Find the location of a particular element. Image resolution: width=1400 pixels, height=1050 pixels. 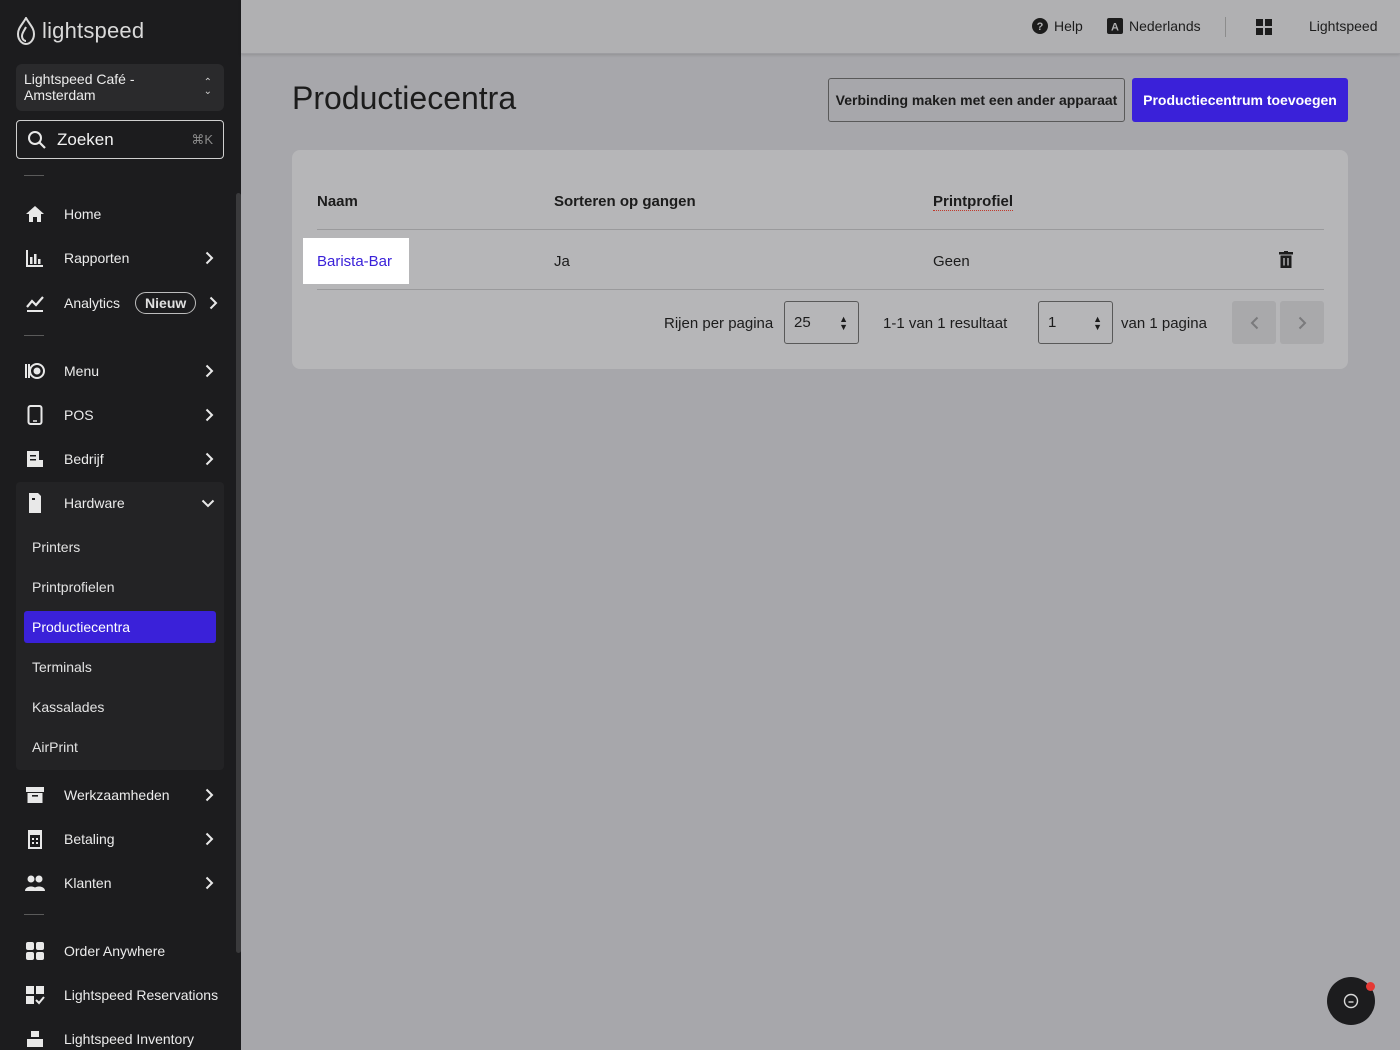

venue-selector: Lightspeed Café - Amsterdam ⌃ ⌄ is located at coordinates (120, 87).